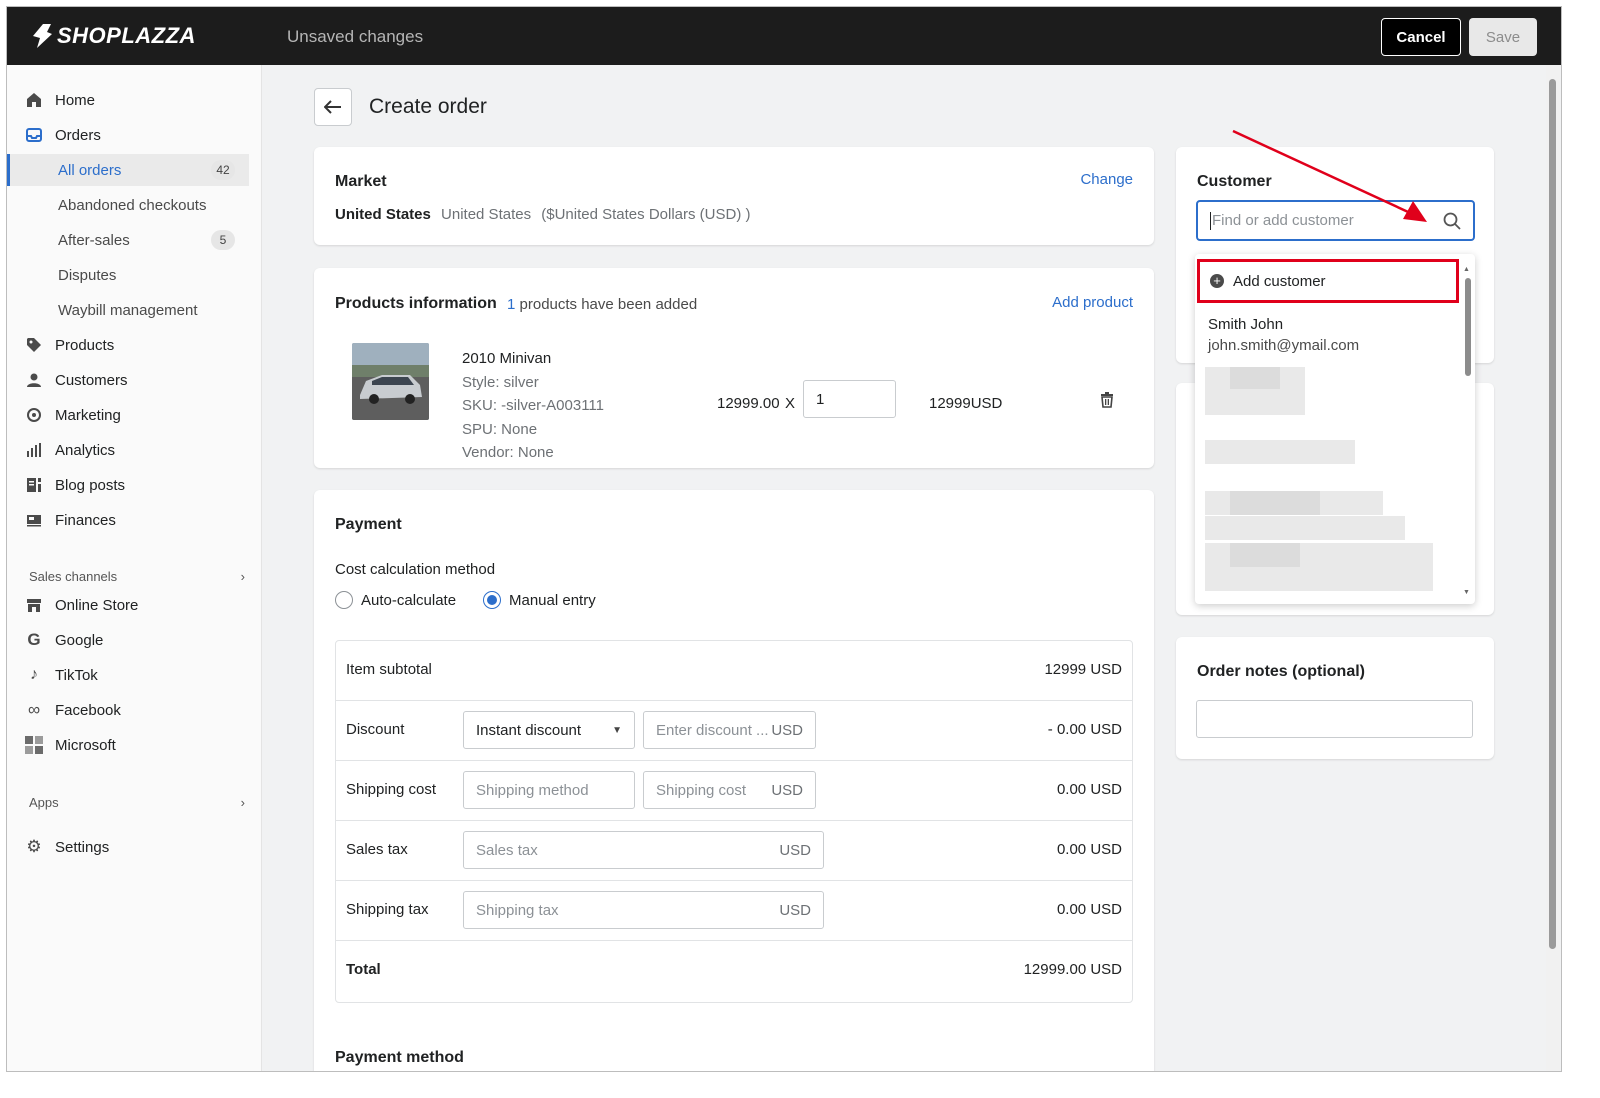  I want to click on sidebar-item-customers: Customers, so click(136, 380).